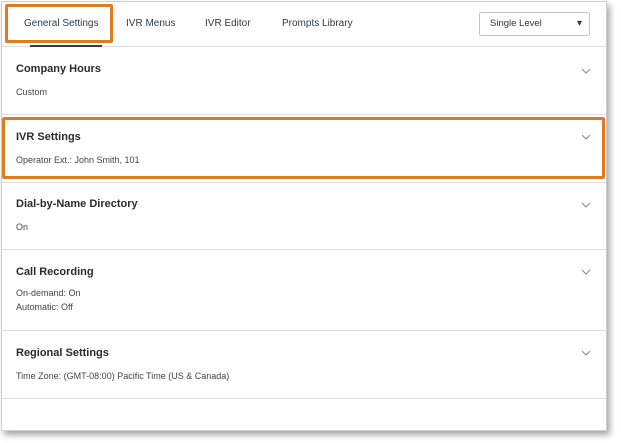 The height and width of the screenshot is (443, 621). Describe the element at coordinates (579, 23) in the screenshot. I see `caret-down-icon: ▾` at that location.